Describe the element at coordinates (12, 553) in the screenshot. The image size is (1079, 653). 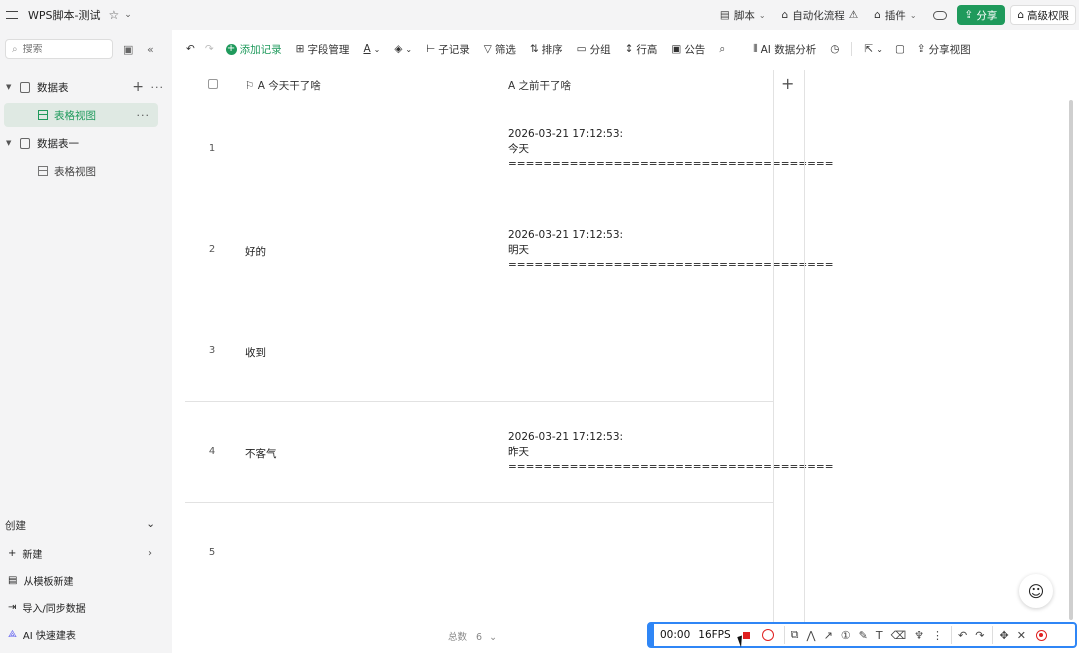
I see `plus-icon: +` at that location.